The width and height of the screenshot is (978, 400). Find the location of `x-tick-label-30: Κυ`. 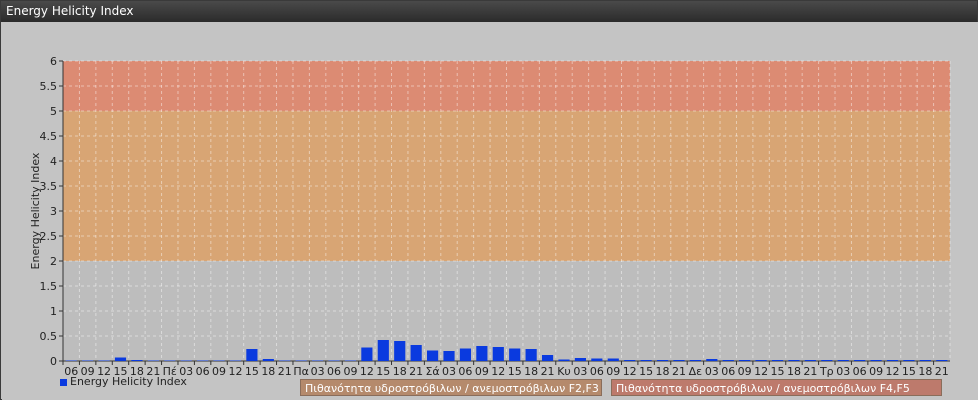

x-tick-label-30: Κυ is located at coordinates (564, 371).